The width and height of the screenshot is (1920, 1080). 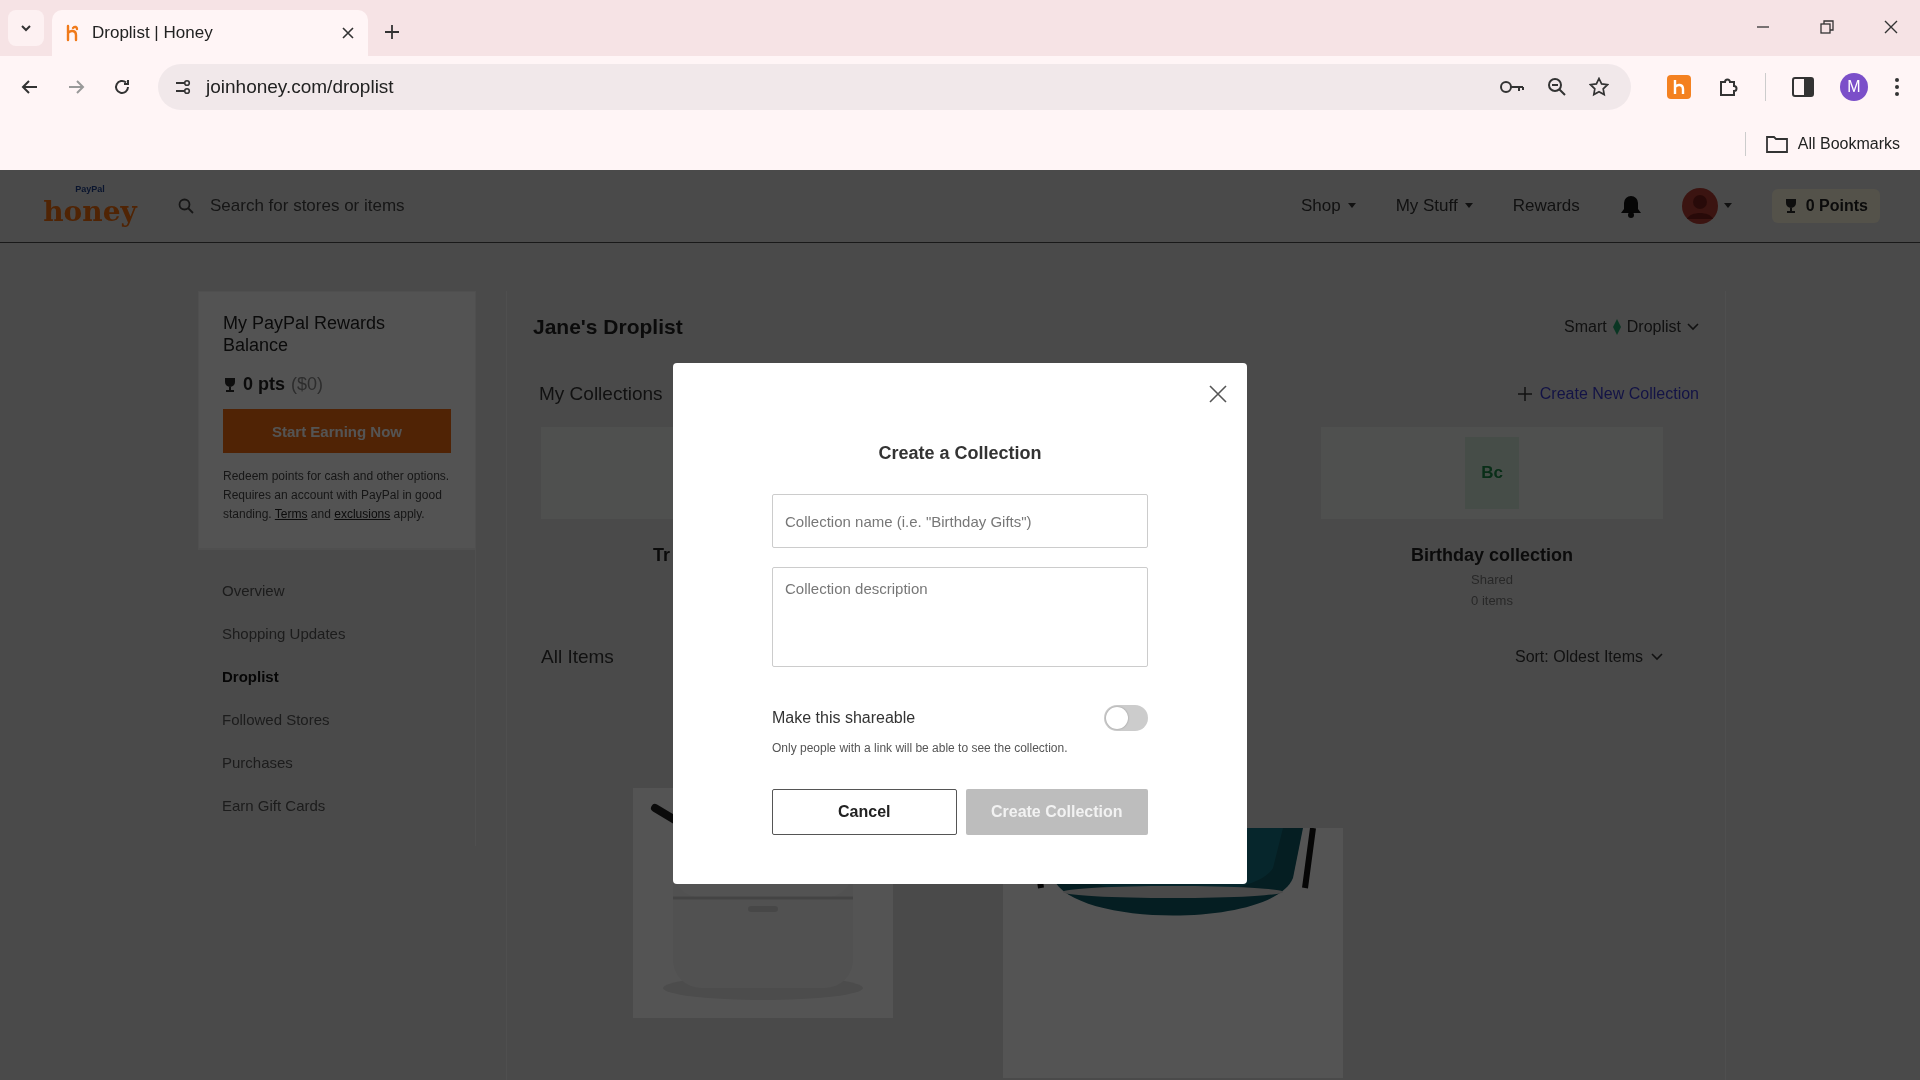 I want to click on sort-dropdown: Sort: Oldest Items, so click(x=1588, y=657).